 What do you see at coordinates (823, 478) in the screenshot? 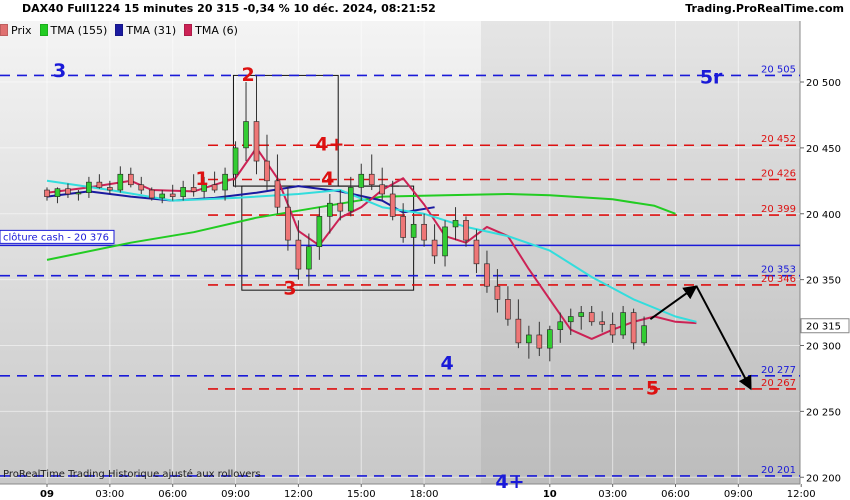
I see `y-tick-label: 20 200` at bounding box center [823, 478].